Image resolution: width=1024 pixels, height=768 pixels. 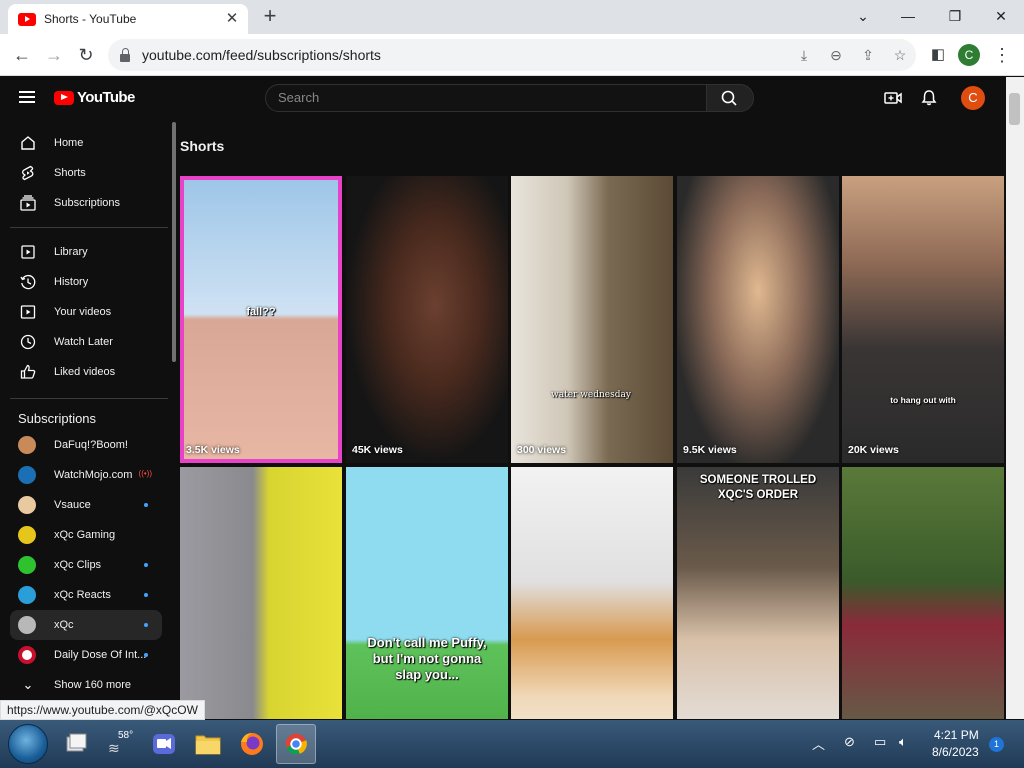 I want to click on page-scrollbar, so click(x=1015, y=398).